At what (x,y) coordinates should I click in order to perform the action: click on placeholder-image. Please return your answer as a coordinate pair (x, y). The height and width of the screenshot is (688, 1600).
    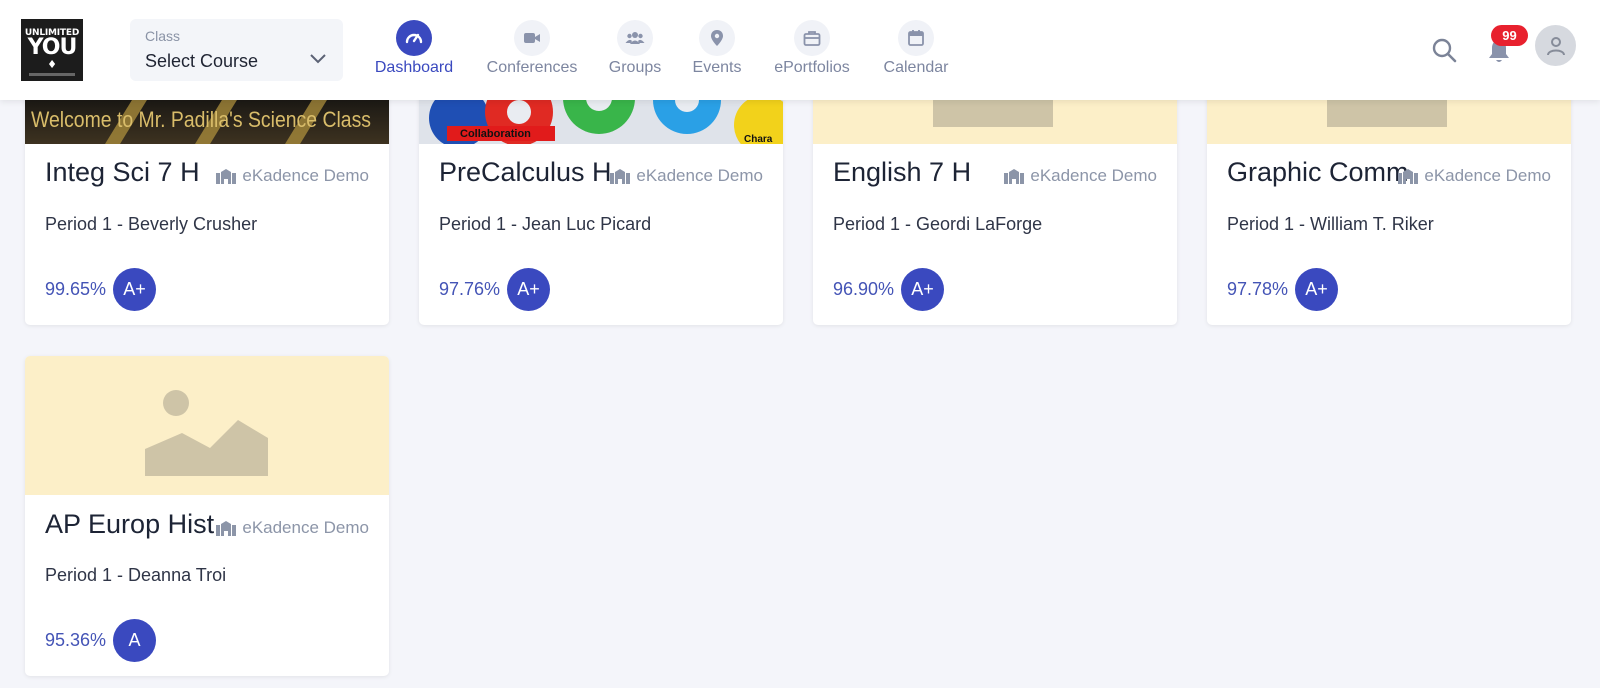
    Looking at the image, I should click on (207, 425).